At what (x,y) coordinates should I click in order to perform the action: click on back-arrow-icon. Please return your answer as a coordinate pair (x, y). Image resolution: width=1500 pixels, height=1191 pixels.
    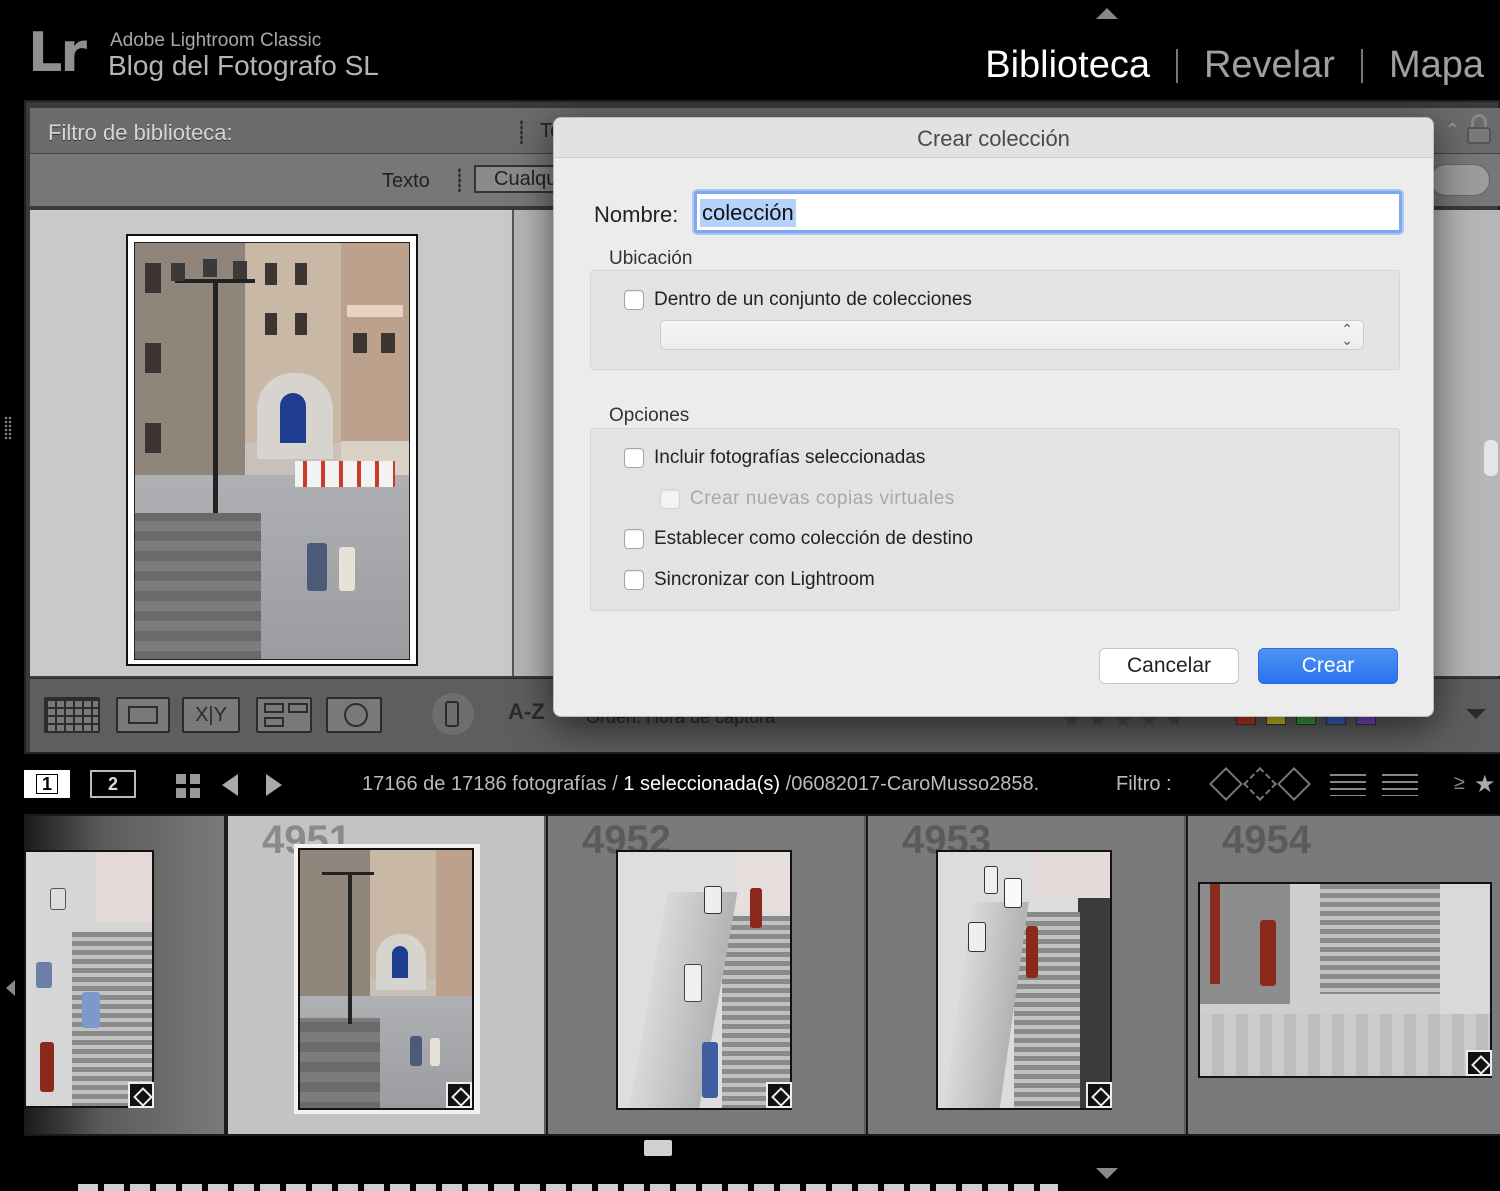
    Looking at the image, I should click on (230, 785).